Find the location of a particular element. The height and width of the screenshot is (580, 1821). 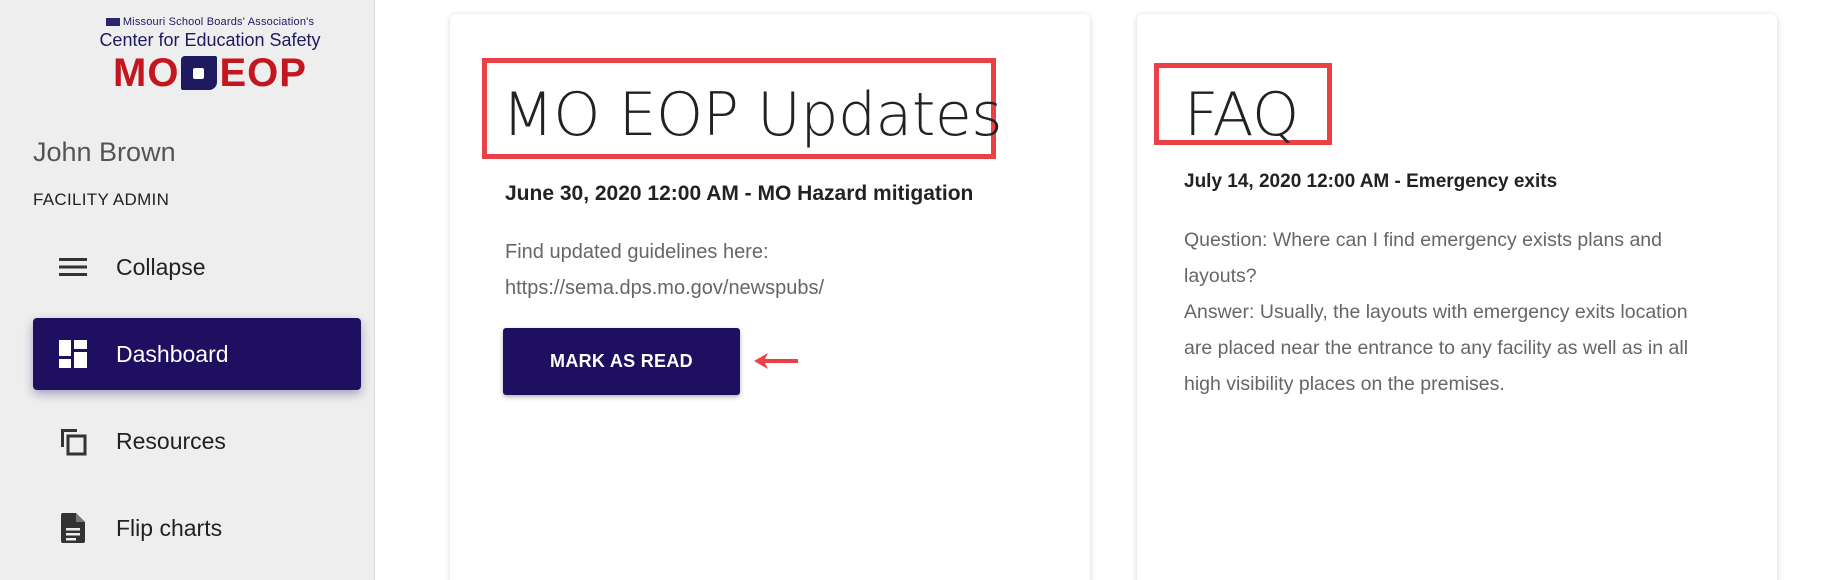

missouri-lock-icon is located at coordinates (199, 73).